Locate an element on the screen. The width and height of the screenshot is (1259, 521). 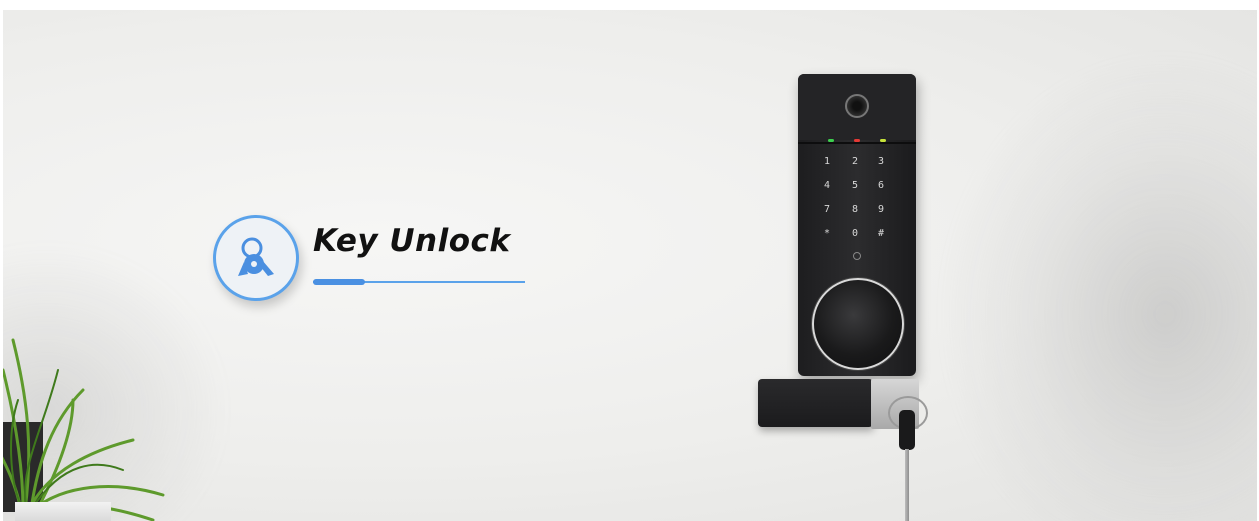
fingerprint-sensor-icon is located at coordinates (857, 106).